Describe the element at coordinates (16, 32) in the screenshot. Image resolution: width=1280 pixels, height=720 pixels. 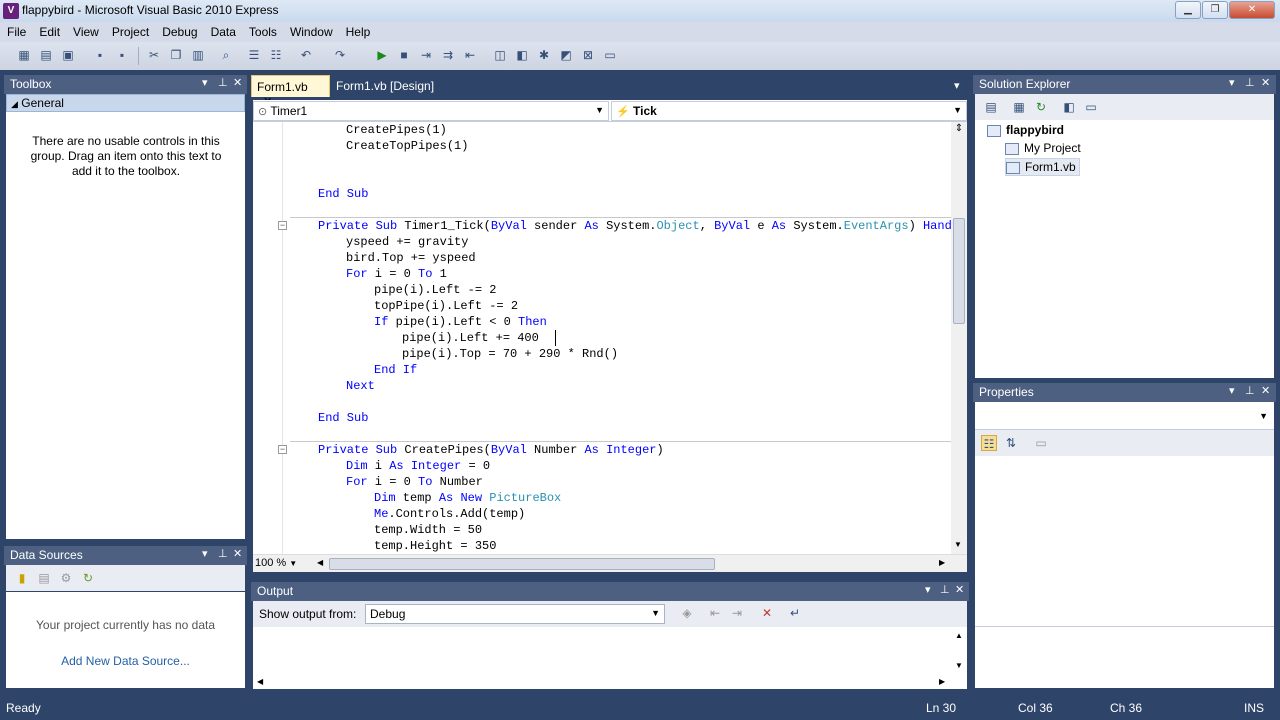
I see `menu-file: File` at that location.